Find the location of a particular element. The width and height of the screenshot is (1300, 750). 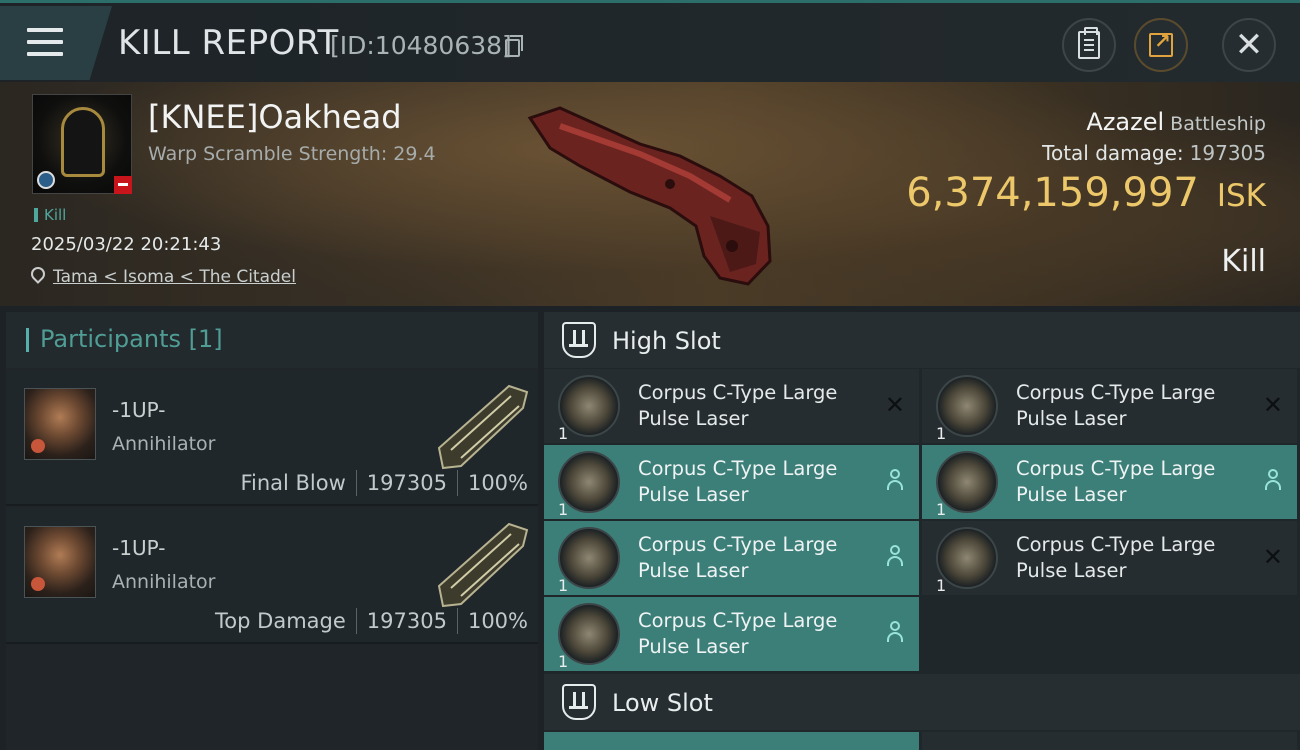

copy-icon is located at coordinates (514, 46).